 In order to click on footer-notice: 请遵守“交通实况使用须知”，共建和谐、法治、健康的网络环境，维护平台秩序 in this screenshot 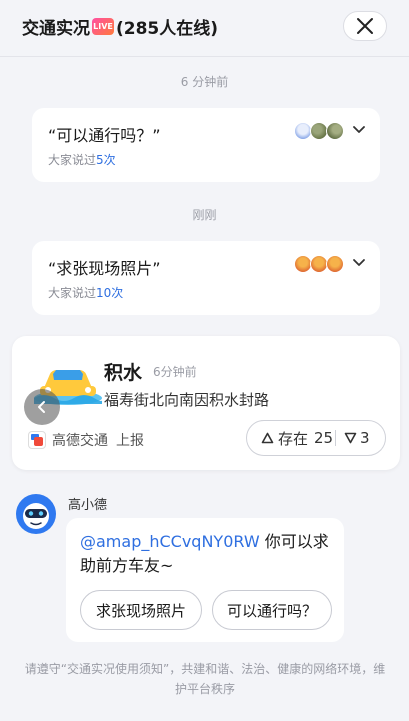, I will do `click(205, 679)`.